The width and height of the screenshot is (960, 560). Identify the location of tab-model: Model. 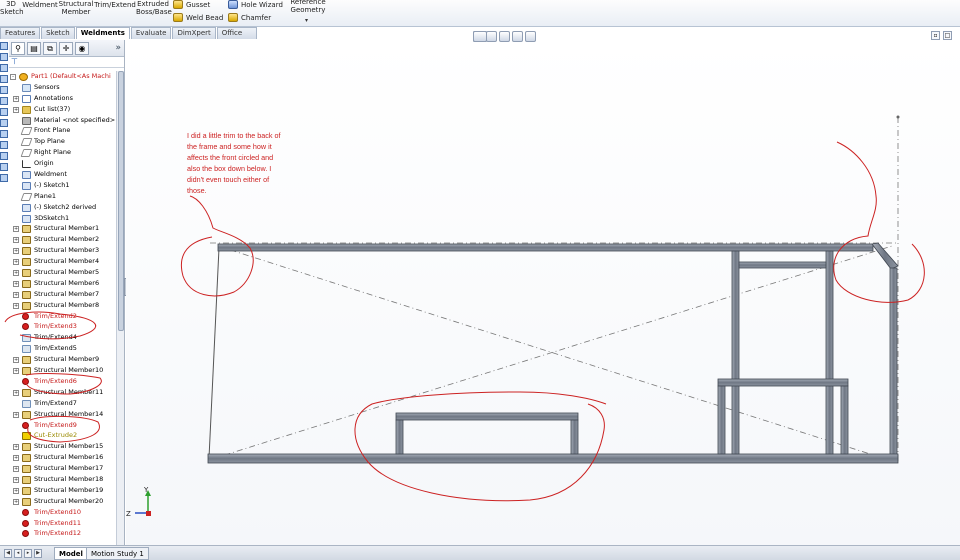
(71, 553).